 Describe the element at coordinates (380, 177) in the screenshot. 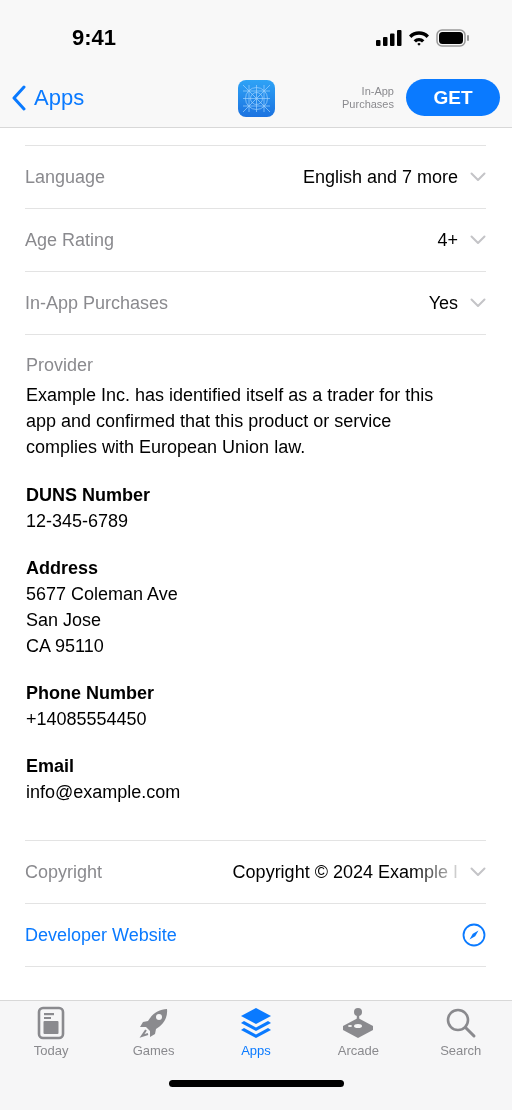

I see `info-value: English and 7 more` at that location.